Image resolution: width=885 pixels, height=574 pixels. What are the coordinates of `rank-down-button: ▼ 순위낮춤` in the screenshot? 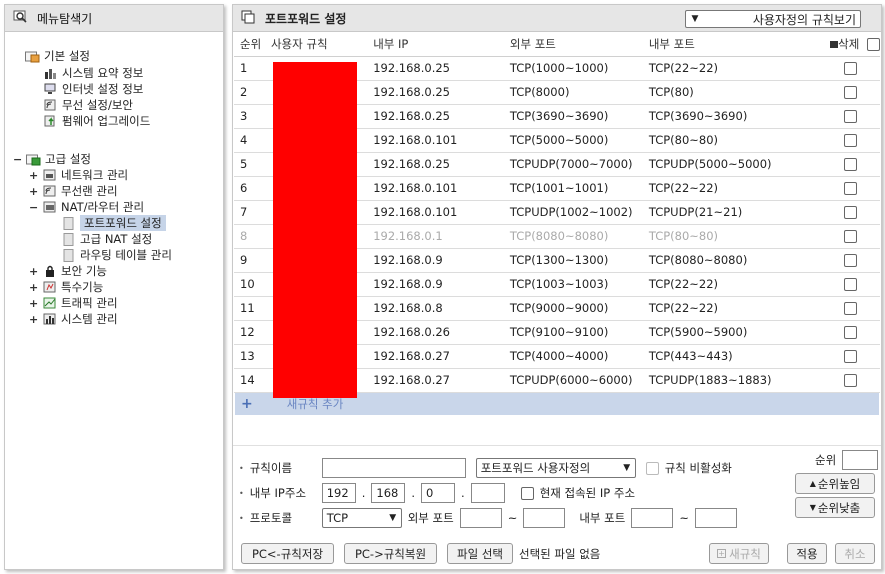 It's located at (835, 507).